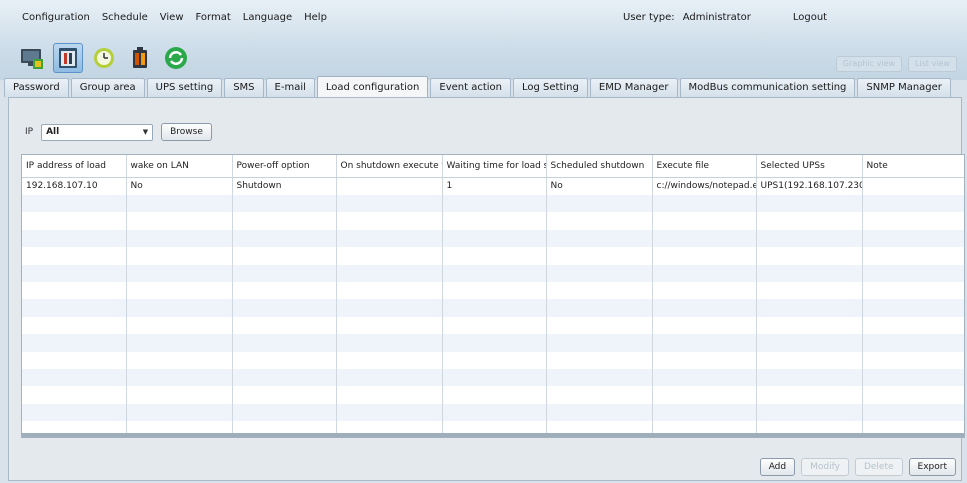  I want to click on logout-link: Logout, so click(810, 17).